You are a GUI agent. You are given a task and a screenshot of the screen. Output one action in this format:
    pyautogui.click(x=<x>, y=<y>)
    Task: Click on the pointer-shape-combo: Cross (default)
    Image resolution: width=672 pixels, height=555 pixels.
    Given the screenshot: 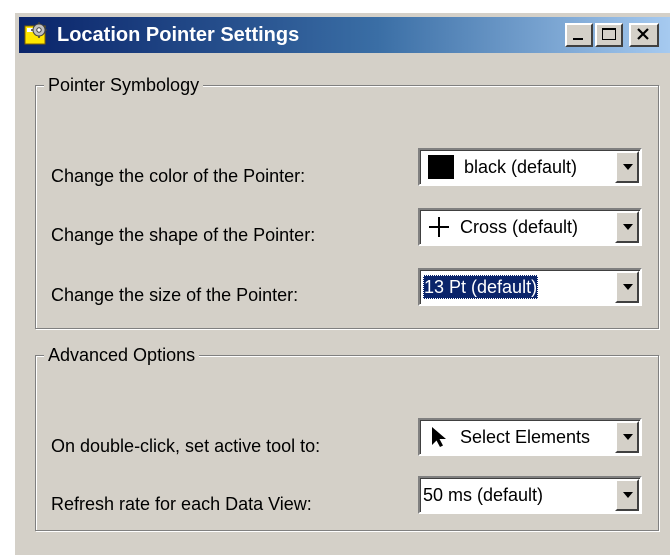 What is the action you would take?
    pyautogui.click(x=530, y=227)
    